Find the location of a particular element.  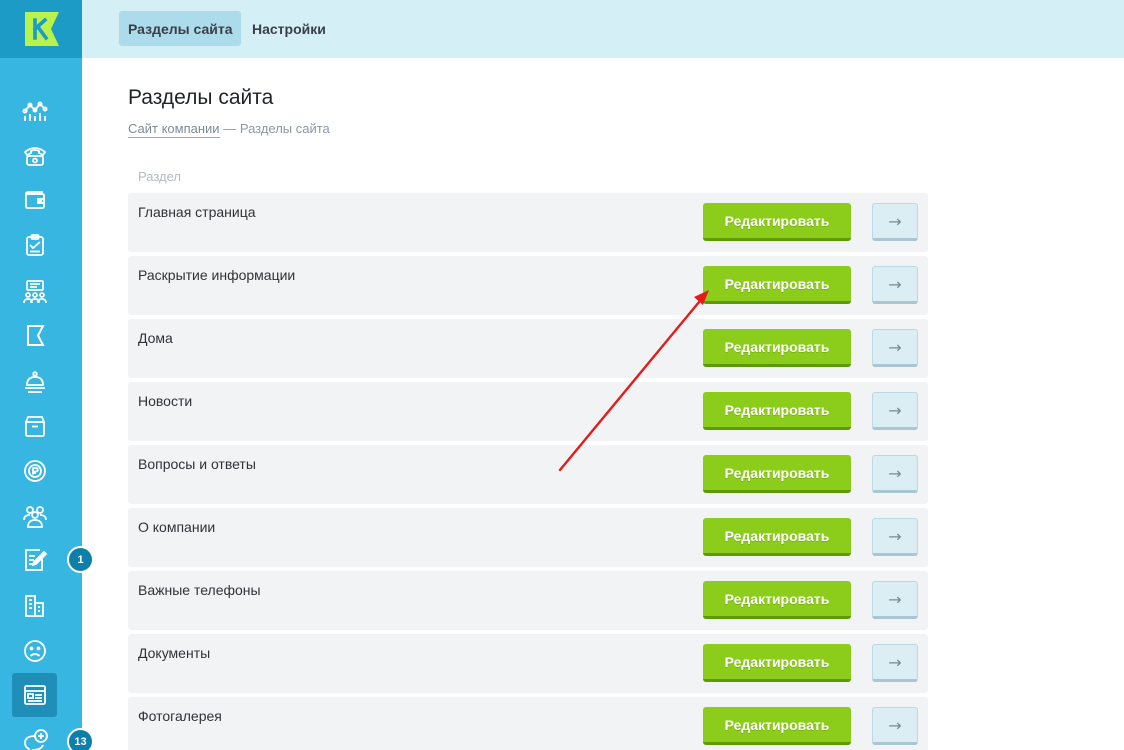

sidebar-item-flag is located at coordinates (34, 336).